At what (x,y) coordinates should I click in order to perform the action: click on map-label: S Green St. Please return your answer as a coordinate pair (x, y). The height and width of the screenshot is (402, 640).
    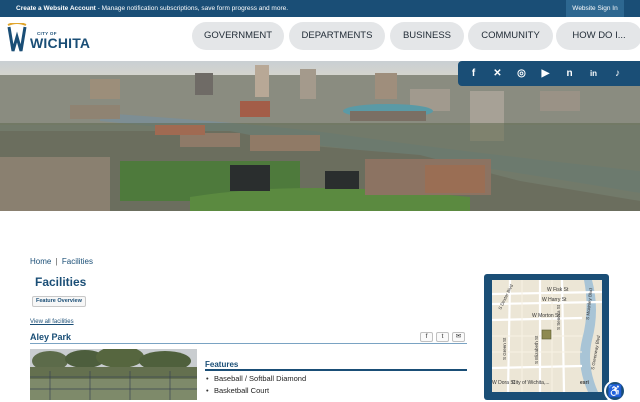
    Looking at the image, I should click on (504, 348).